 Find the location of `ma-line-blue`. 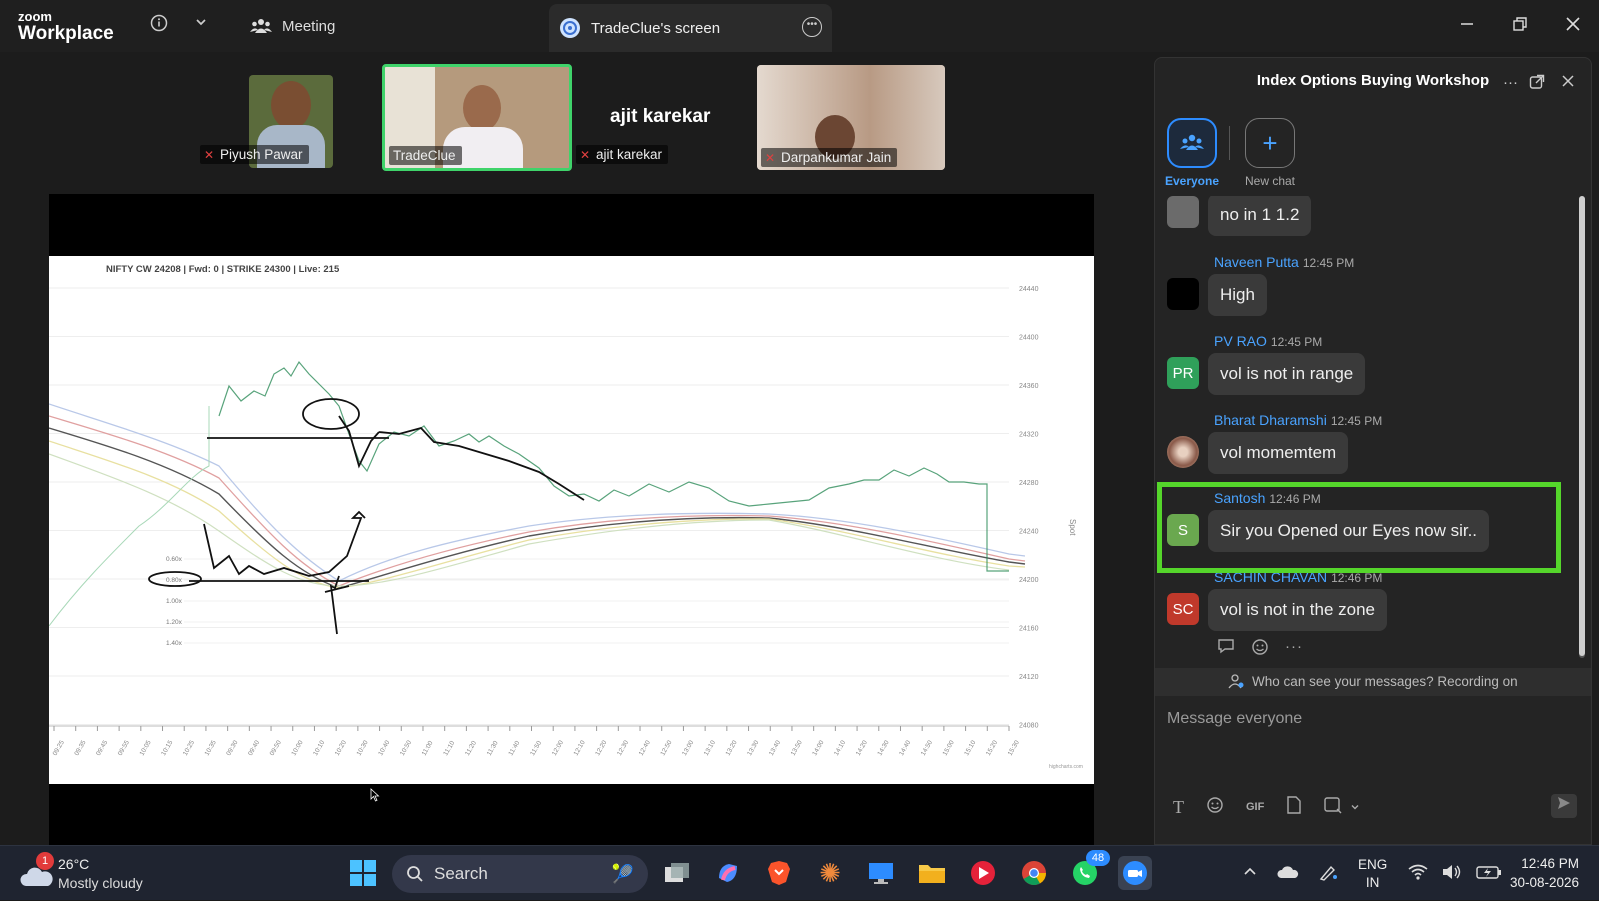

ma-line-blue is located at coordinates (537, 492).